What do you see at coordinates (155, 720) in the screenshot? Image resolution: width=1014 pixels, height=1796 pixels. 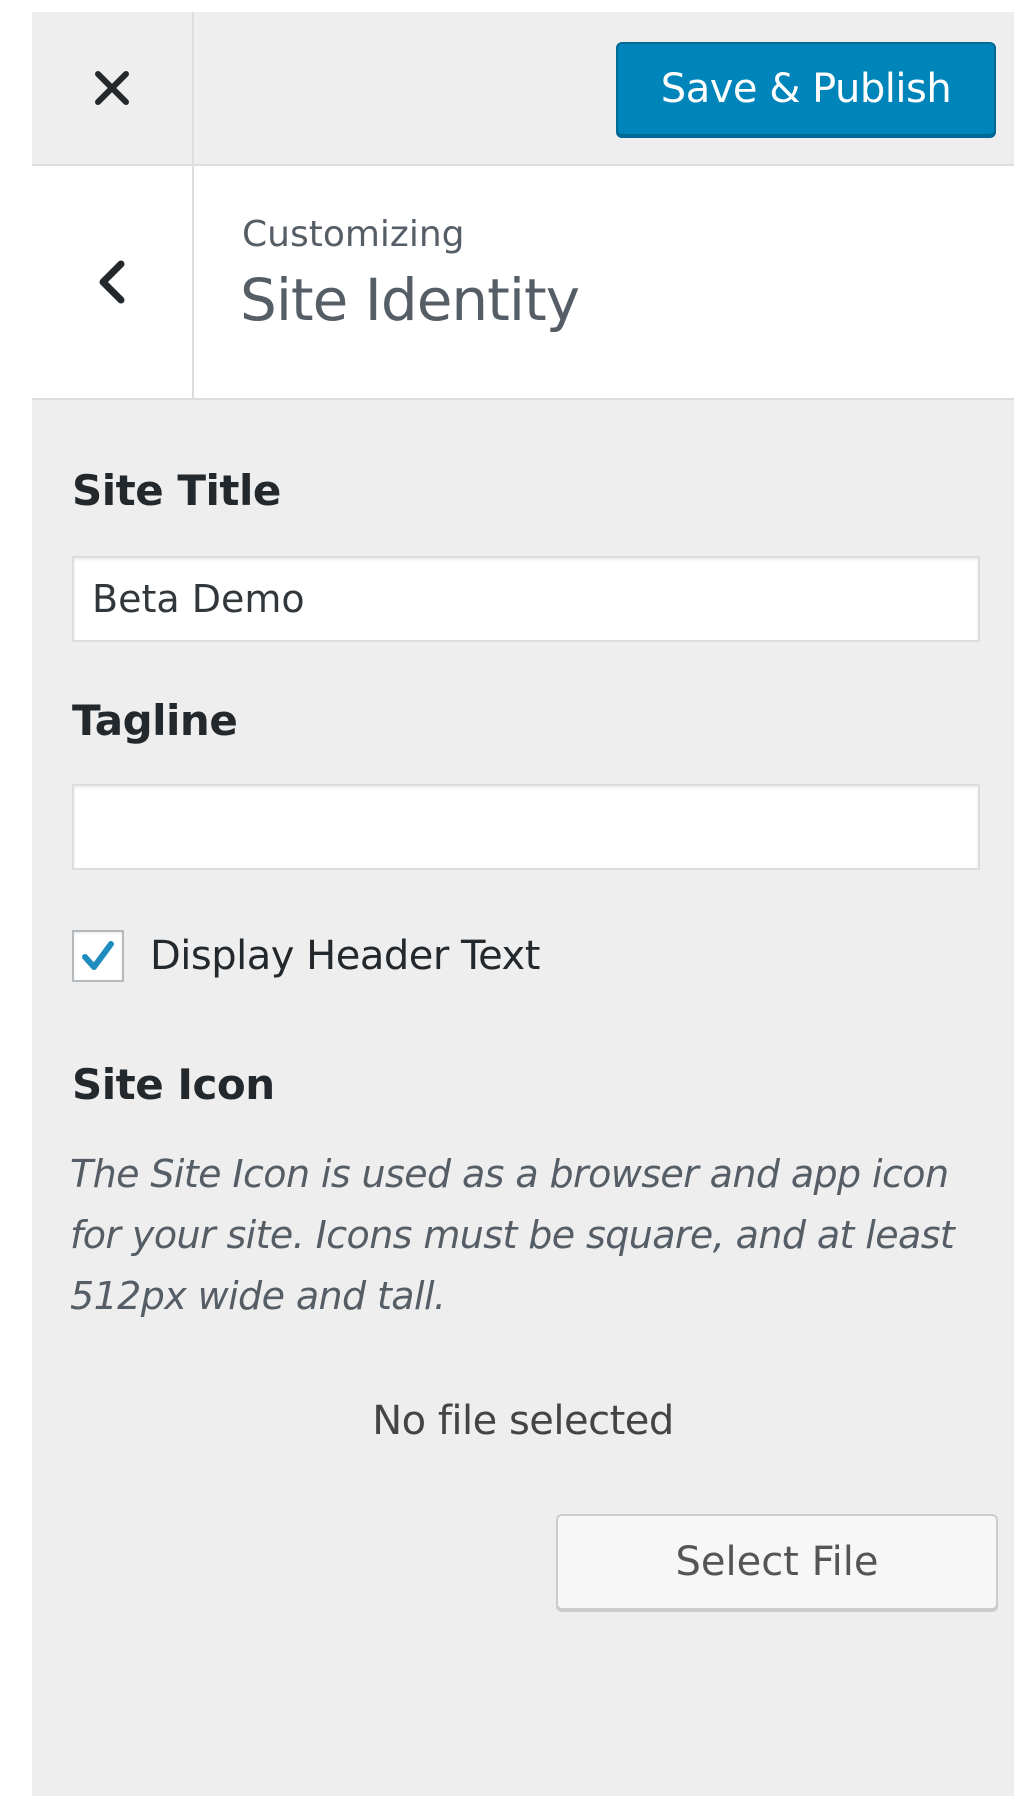 I see `tagline-label: Tagline` at bounding box center [155, 720].